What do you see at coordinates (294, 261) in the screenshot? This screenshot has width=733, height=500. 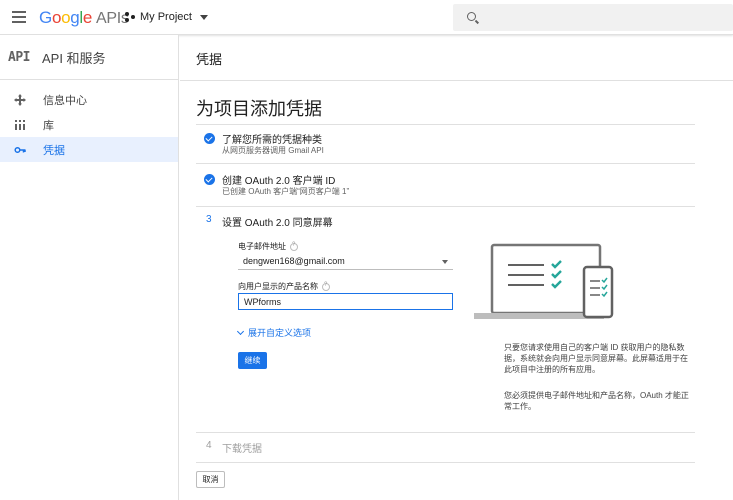 I see `email-select-value: dengwen168@gmail.com` at bounding box center [294, 261].